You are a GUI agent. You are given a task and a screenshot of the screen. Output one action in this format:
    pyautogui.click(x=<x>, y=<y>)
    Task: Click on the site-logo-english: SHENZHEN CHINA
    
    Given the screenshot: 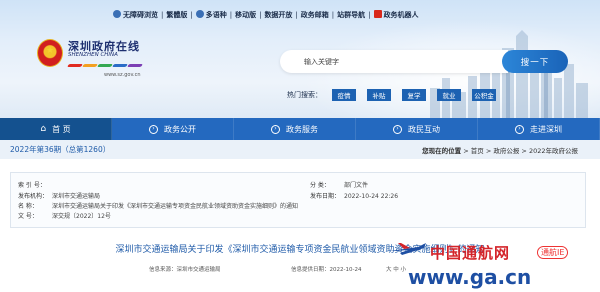 What is the action you would take?
    pyautogui.click(x=93, y=55)
    